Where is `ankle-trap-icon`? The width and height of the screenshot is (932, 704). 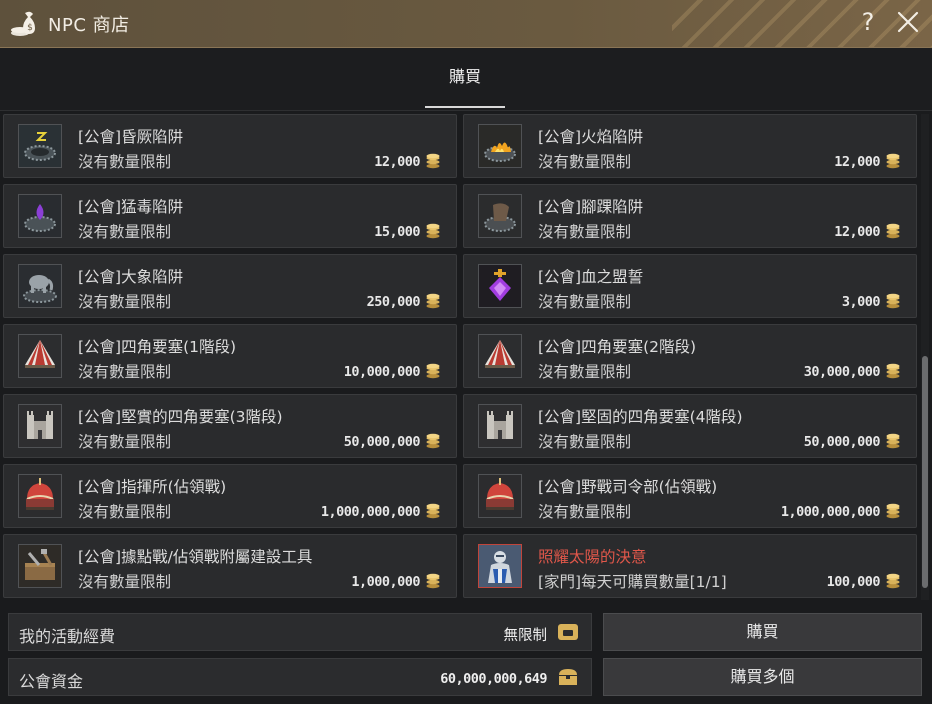 ankle-trap-icon is located at coordinates (500, 216).